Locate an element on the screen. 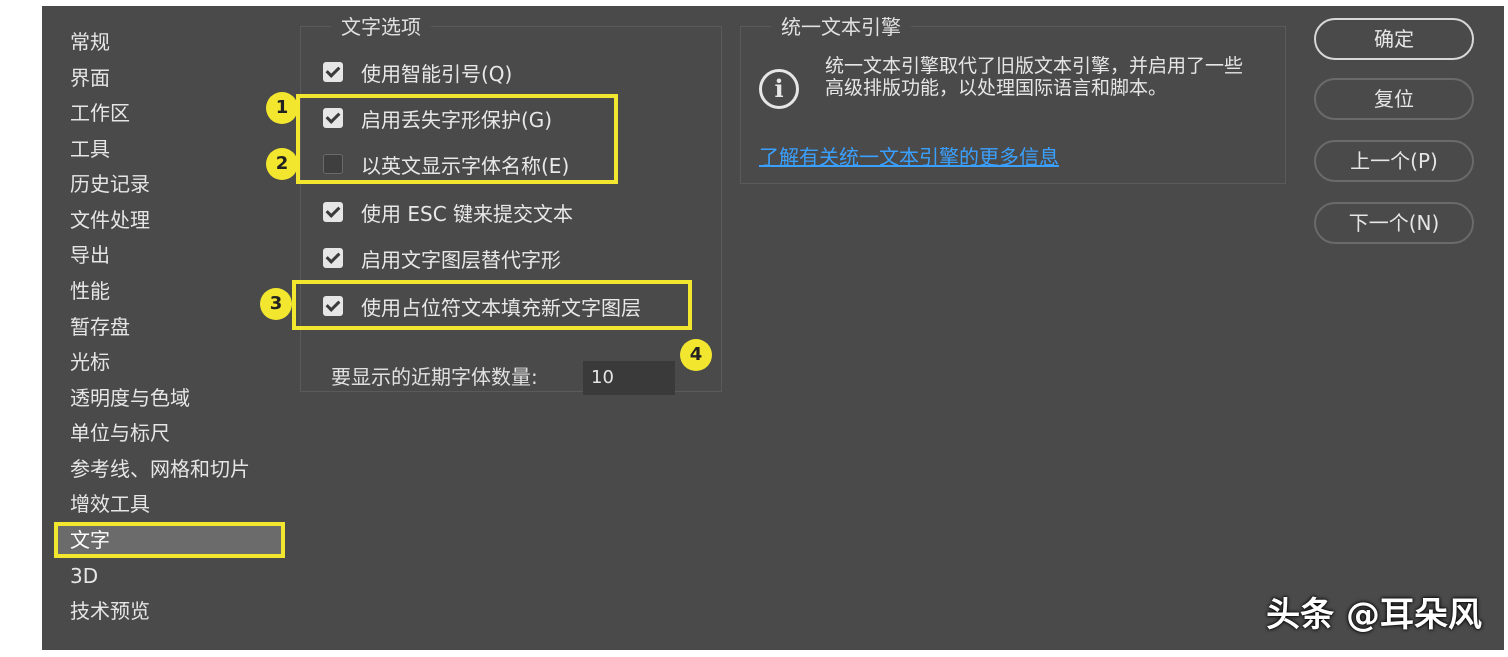 Image resolution: width=1508 pixels, height=657 pixels. recent-fonts-label: 要显示的近期字体数量: is located at coordinates (434, 377).